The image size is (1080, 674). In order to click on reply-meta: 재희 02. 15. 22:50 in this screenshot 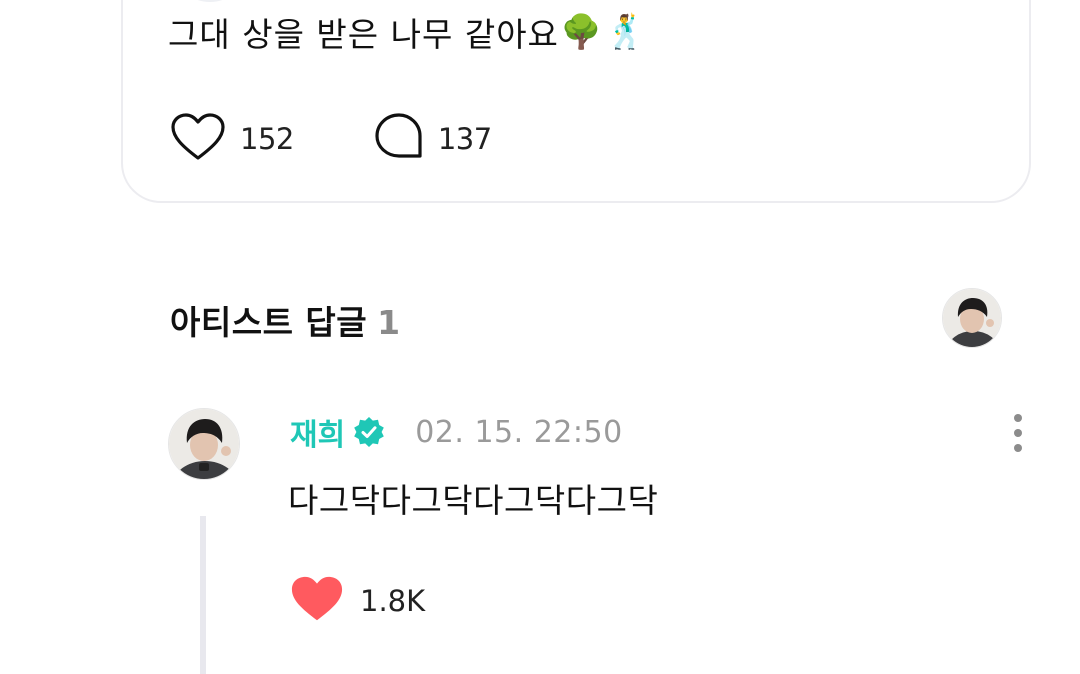, I will do `click(456, 432)`.